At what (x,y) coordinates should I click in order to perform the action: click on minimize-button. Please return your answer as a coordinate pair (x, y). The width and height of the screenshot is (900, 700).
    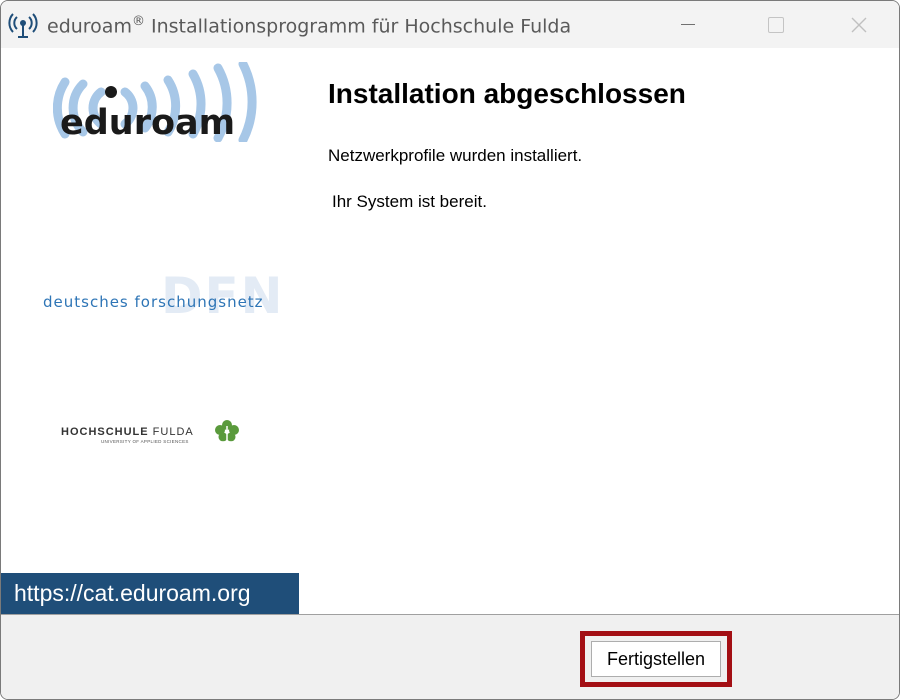
    Looking at the image, I should click on (688, 24).